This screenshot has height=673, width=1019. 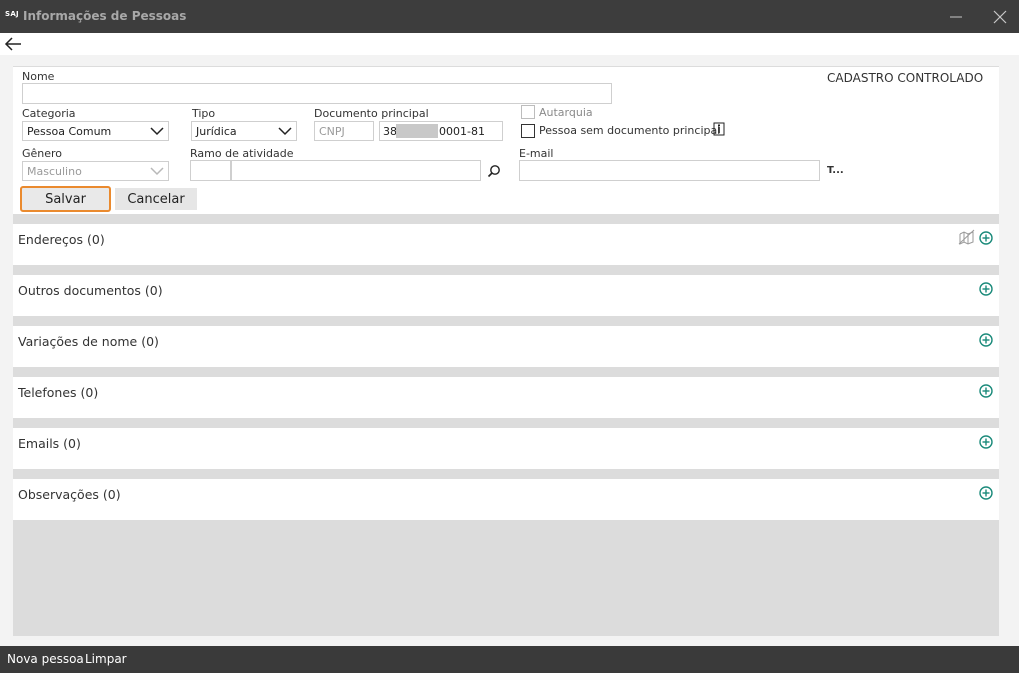 What do you see at coordinates (905, 78) in the screenshot?
I see `status-label: CADASTRO CONTROLADO` at bounding box center [905, 78].